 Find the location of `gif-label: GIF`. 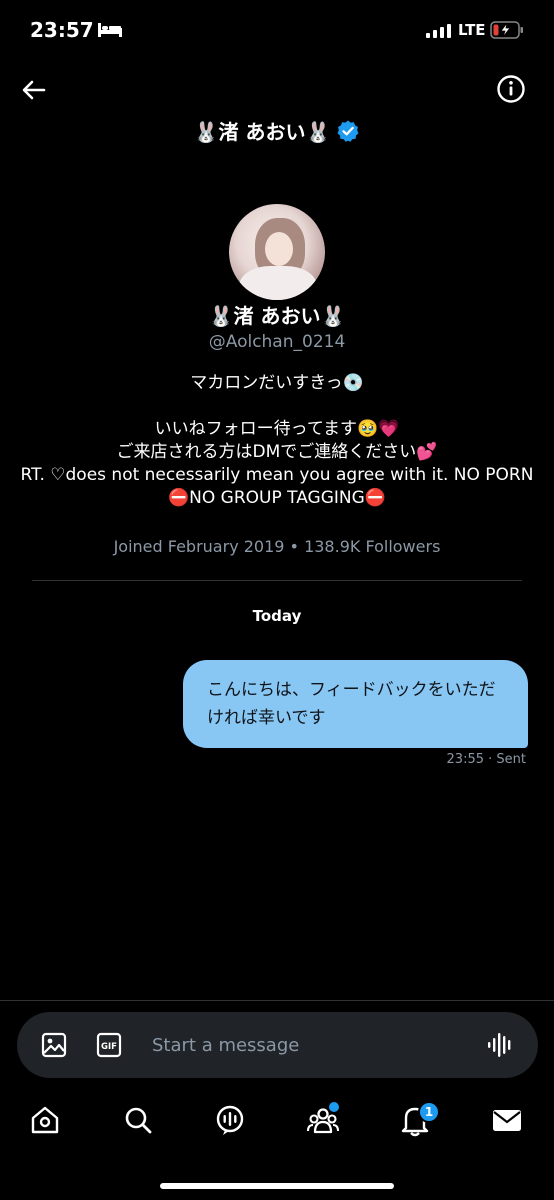

gif-label: GIF is located at coordinates (109, 1047).